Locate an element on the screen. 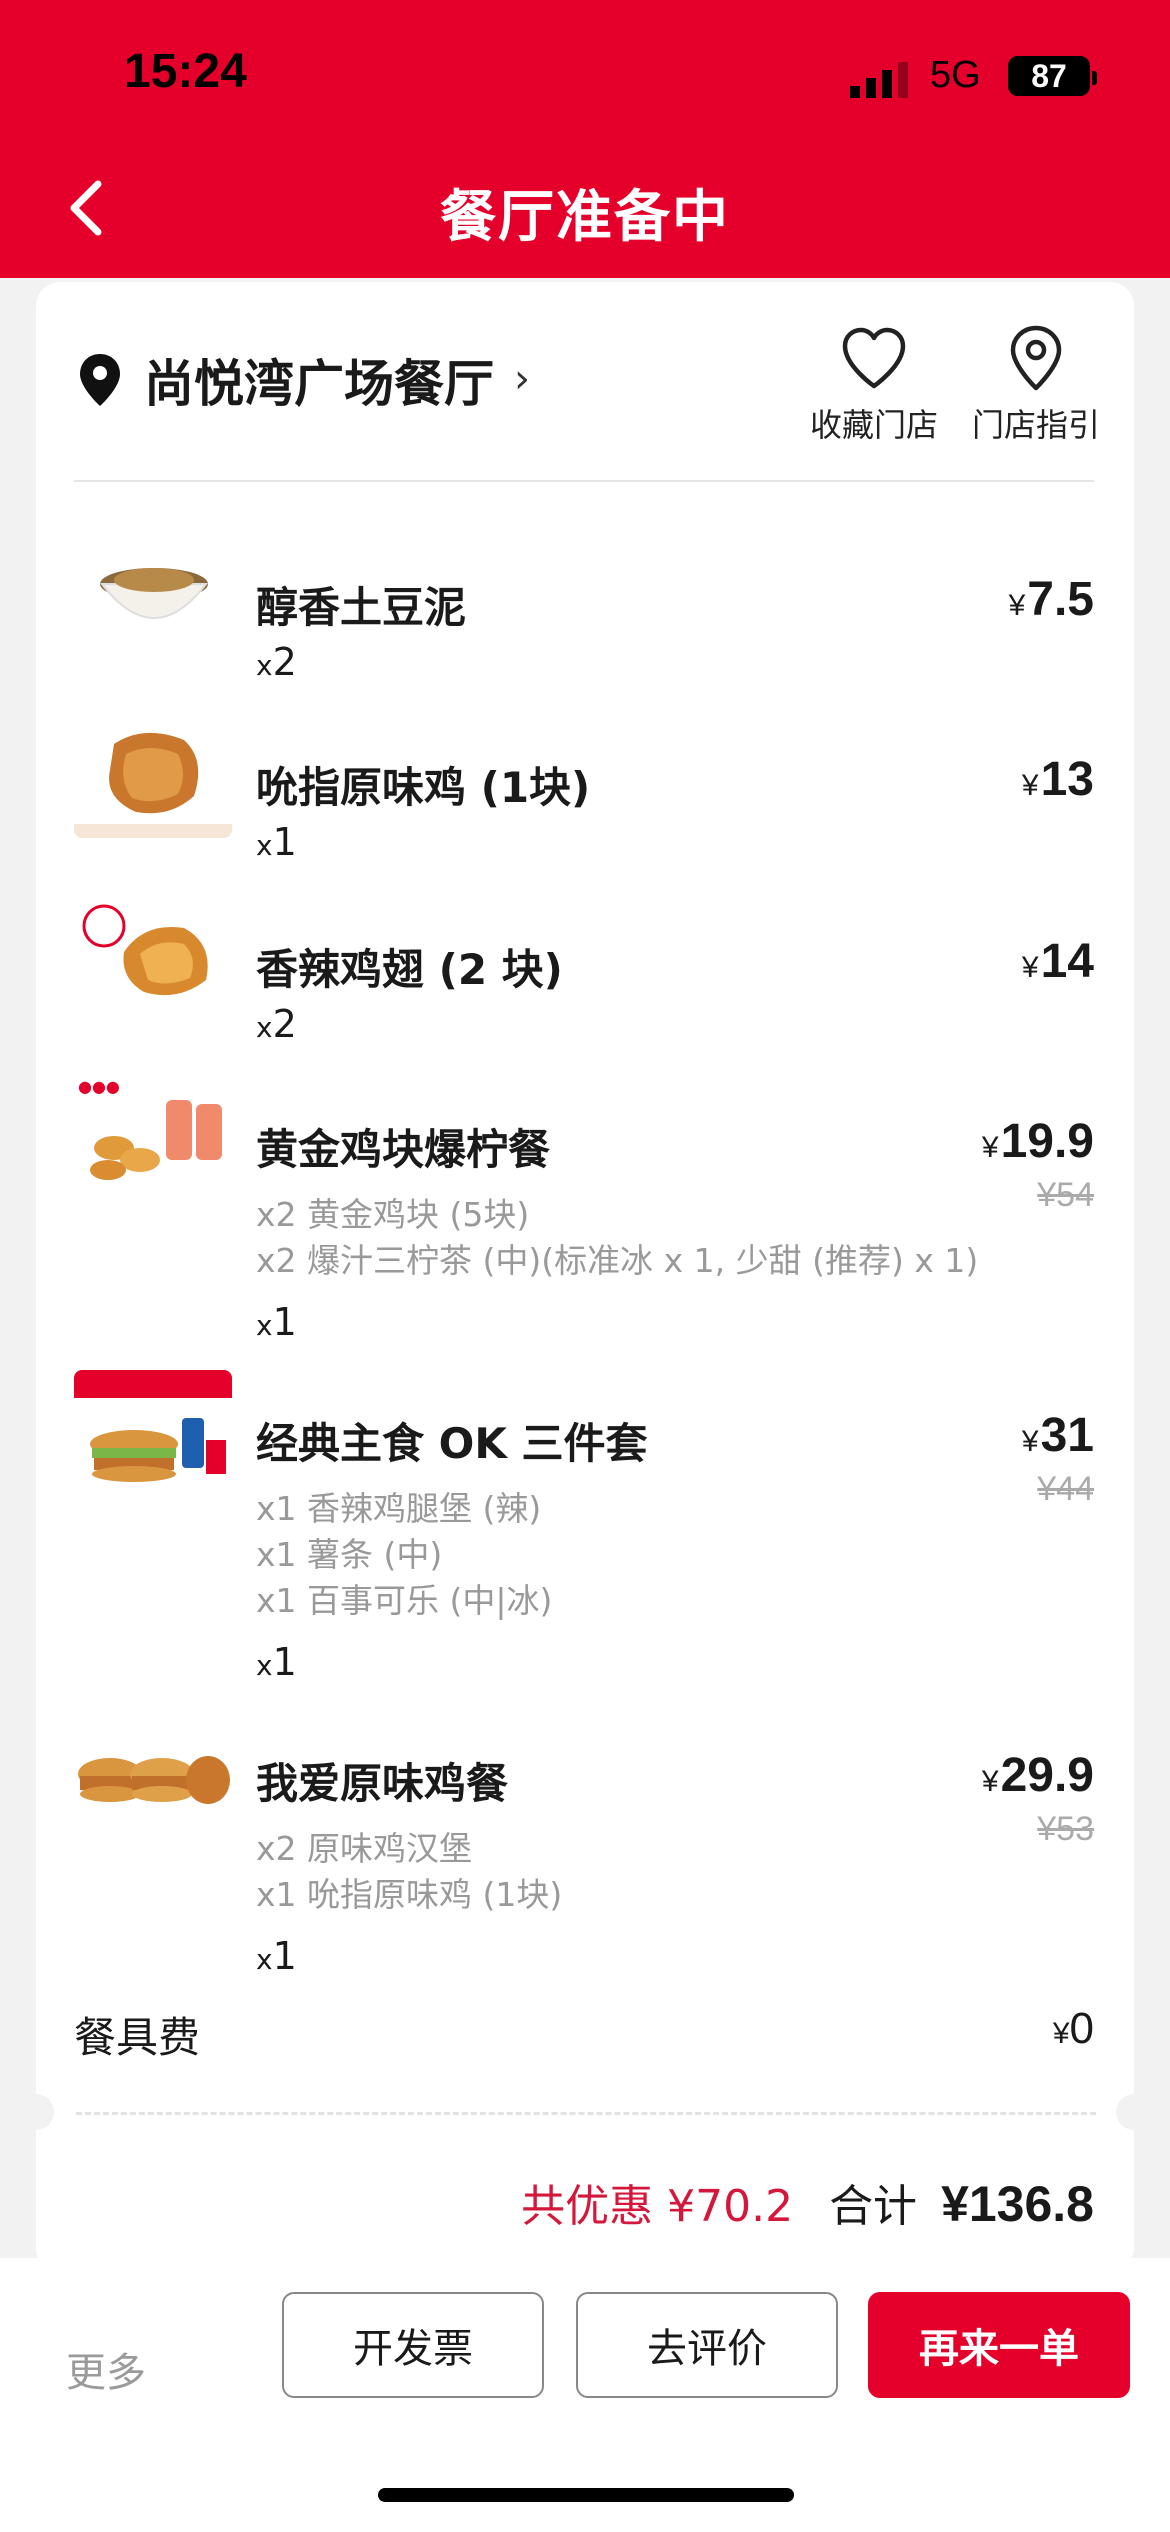 This screenshot has width=1170, height=2532. item-component: x2 黄金鸡块 (5块) is located at coordinates (393, 1214).